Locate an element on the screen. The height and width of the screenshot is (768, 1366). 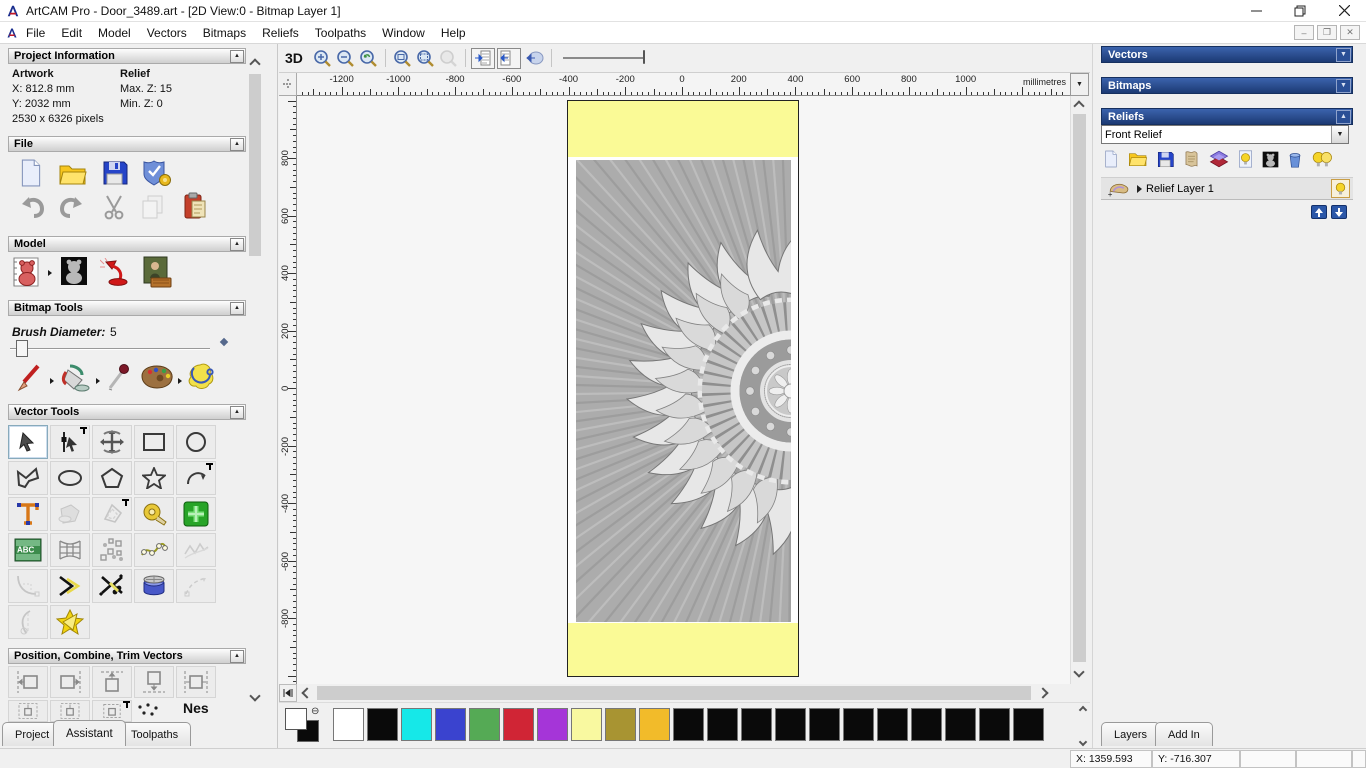
create-polygon-tool is located at coordinates (112, 478).